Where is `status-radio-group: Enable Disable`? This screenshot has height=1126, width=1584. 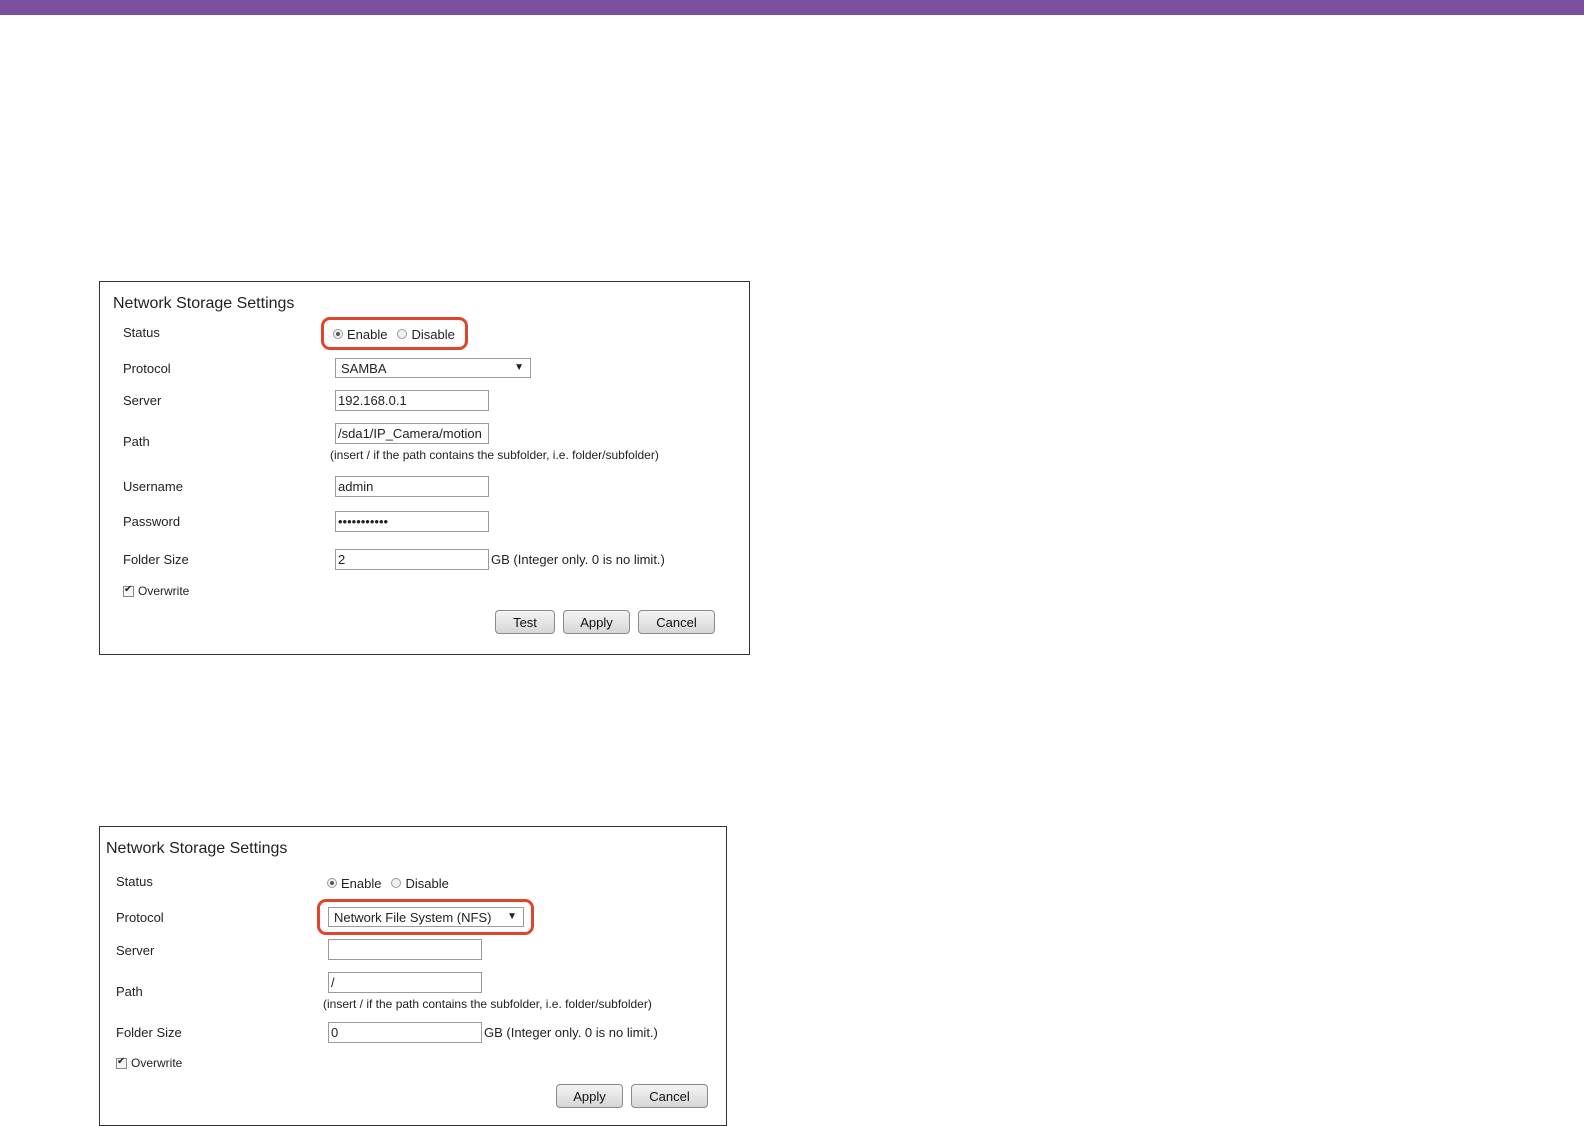 status-radio-group: Enable Disable is located at coordinates (393, 883).